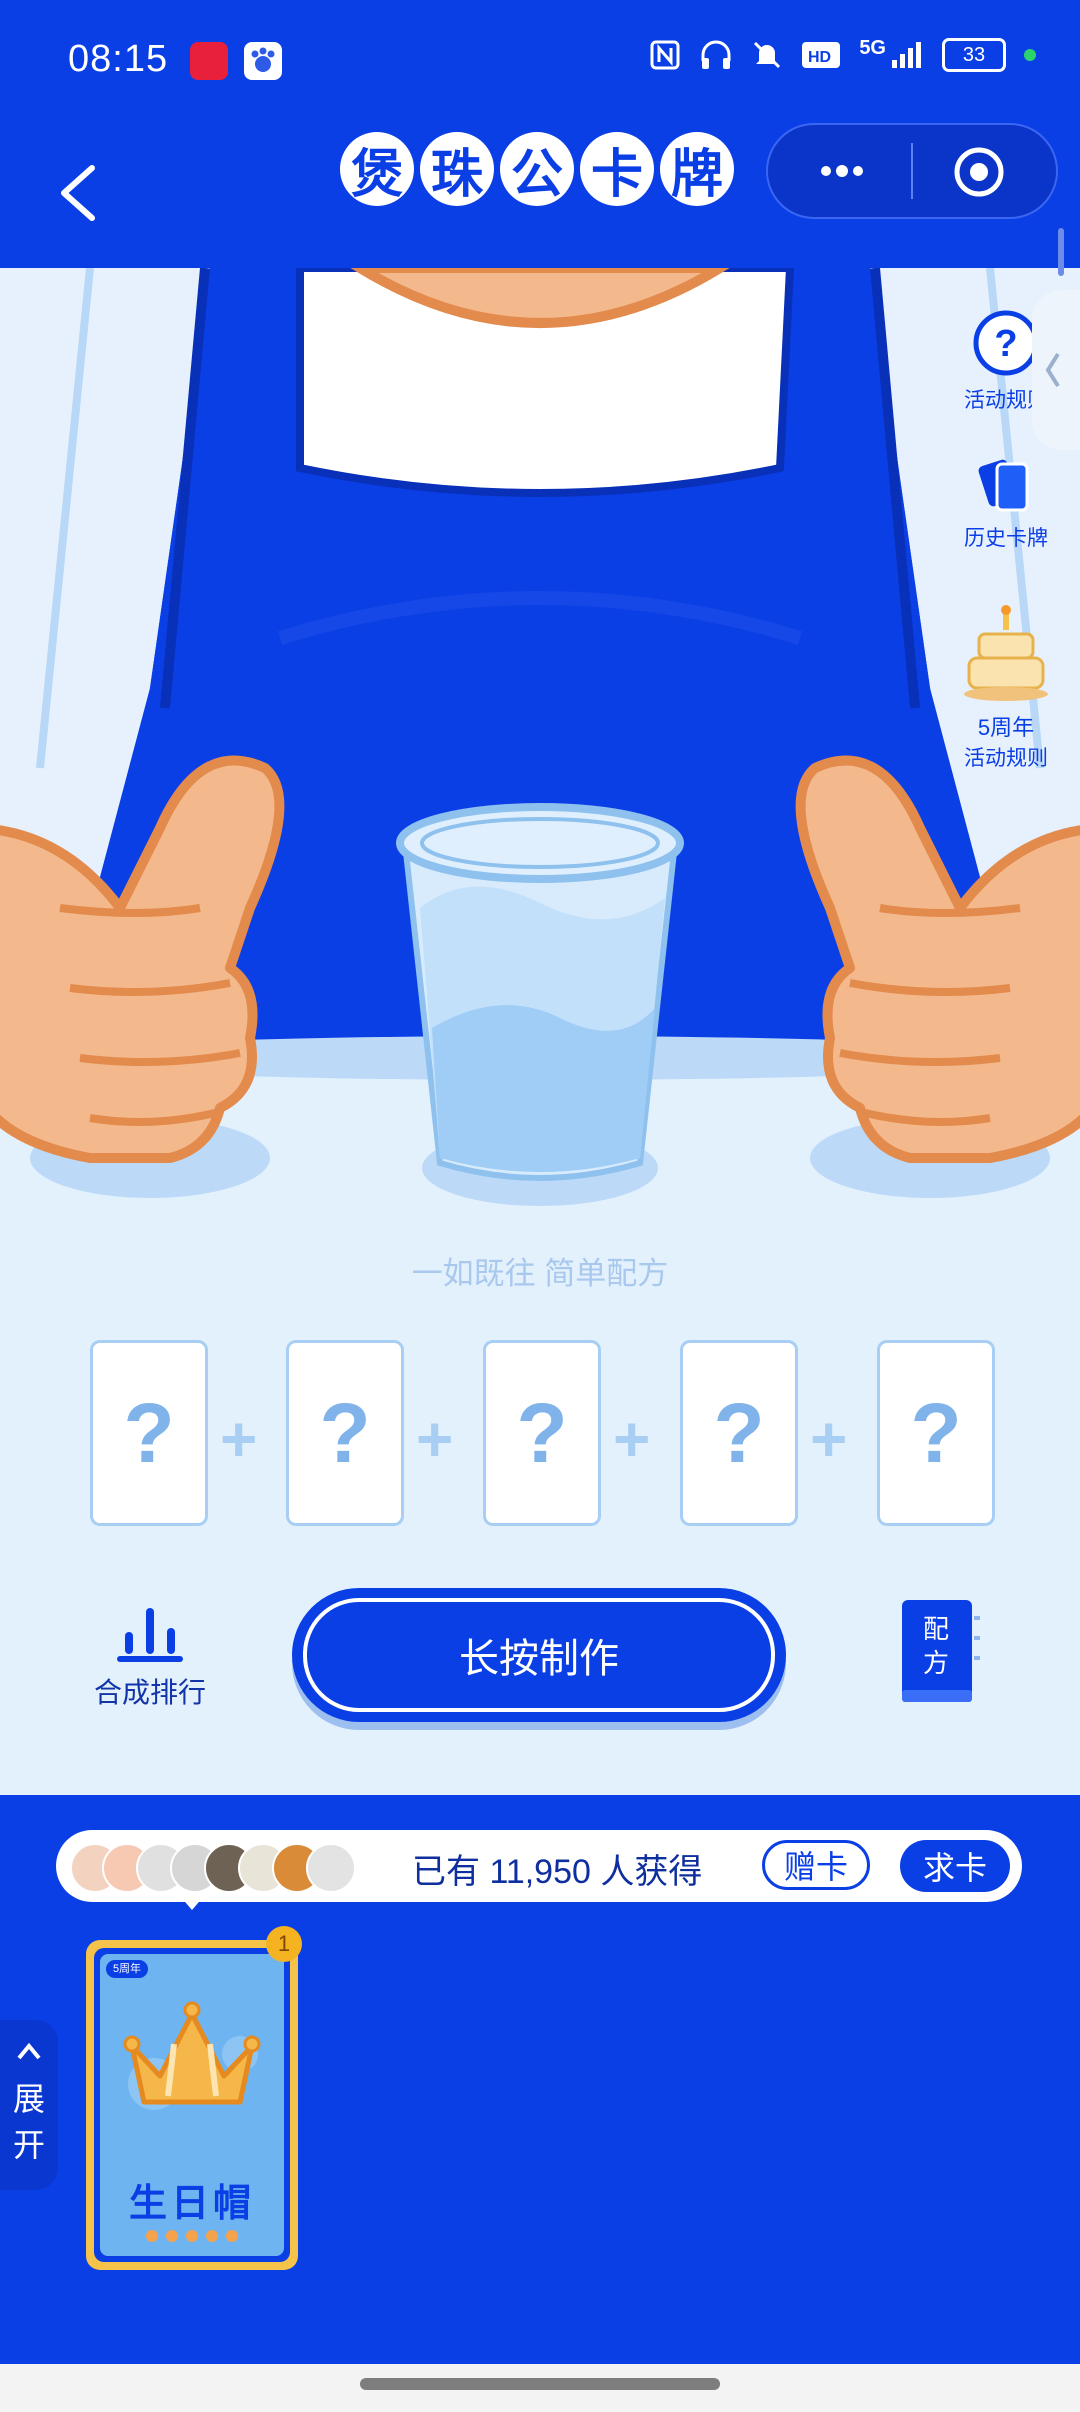 The image size is (1080, 2412). Describe the element at coordinates (192, 1903) in the screenshot. I see `pointer-caret` at that location.